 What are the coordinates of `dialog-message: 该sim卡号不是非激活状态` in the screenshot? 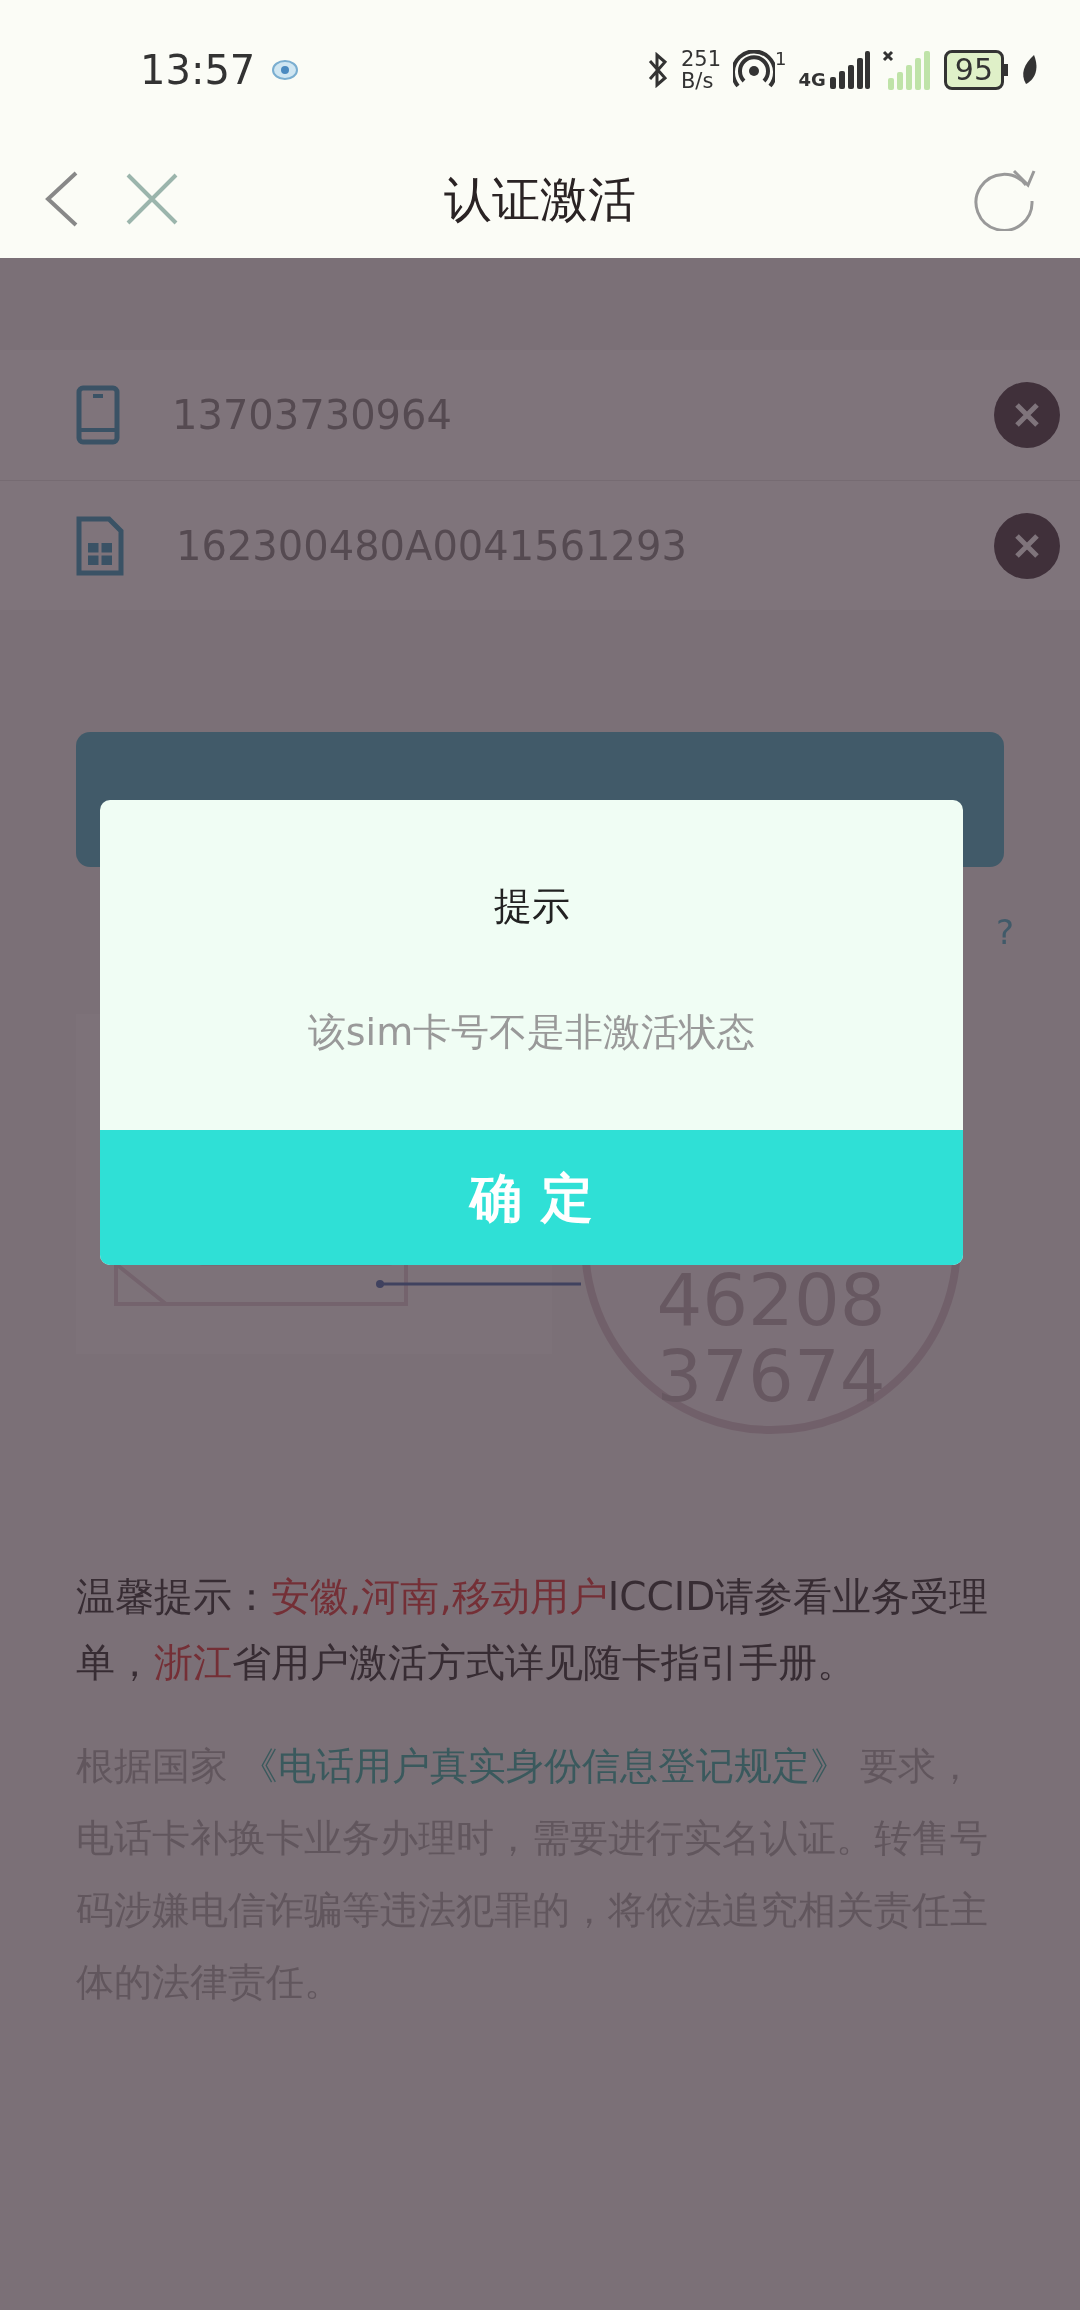 It's located at (531, 1032).